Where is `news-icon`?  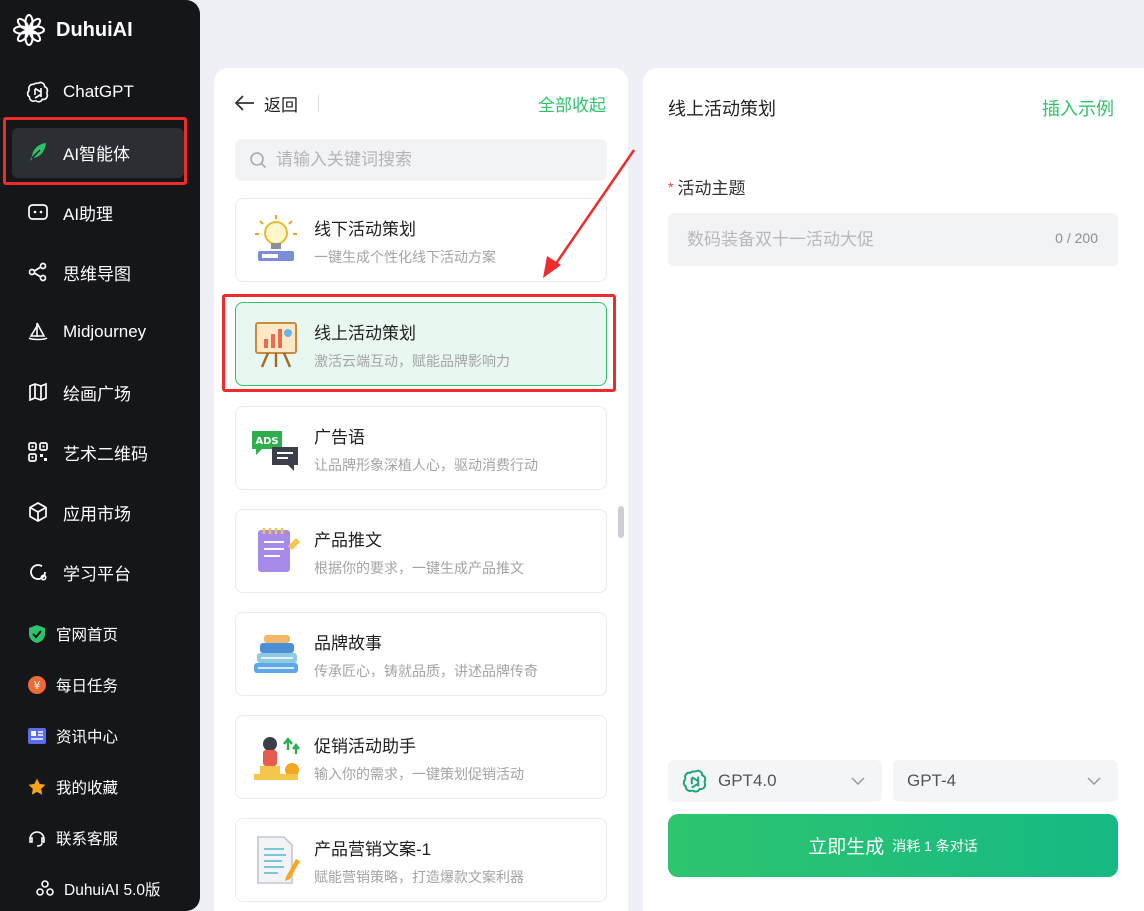 news-icon is located at coordinates (37, 736).